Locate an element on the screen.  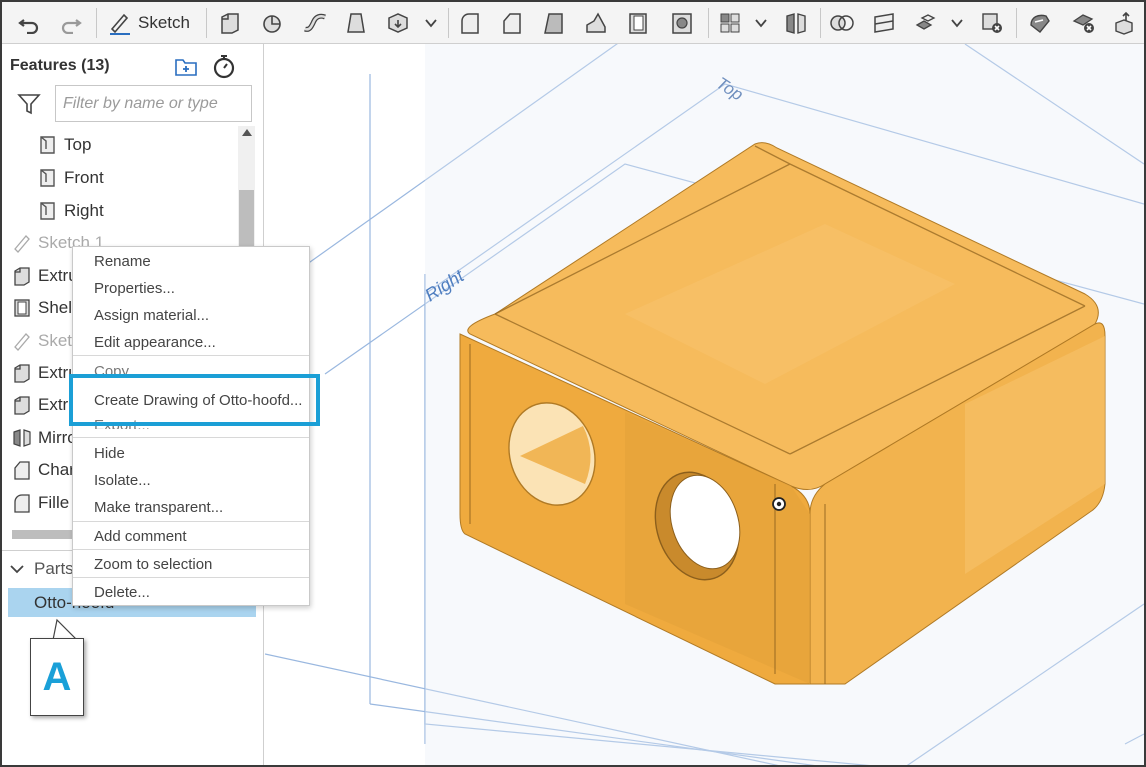
transform-icon is located at coordinates (926, 23).